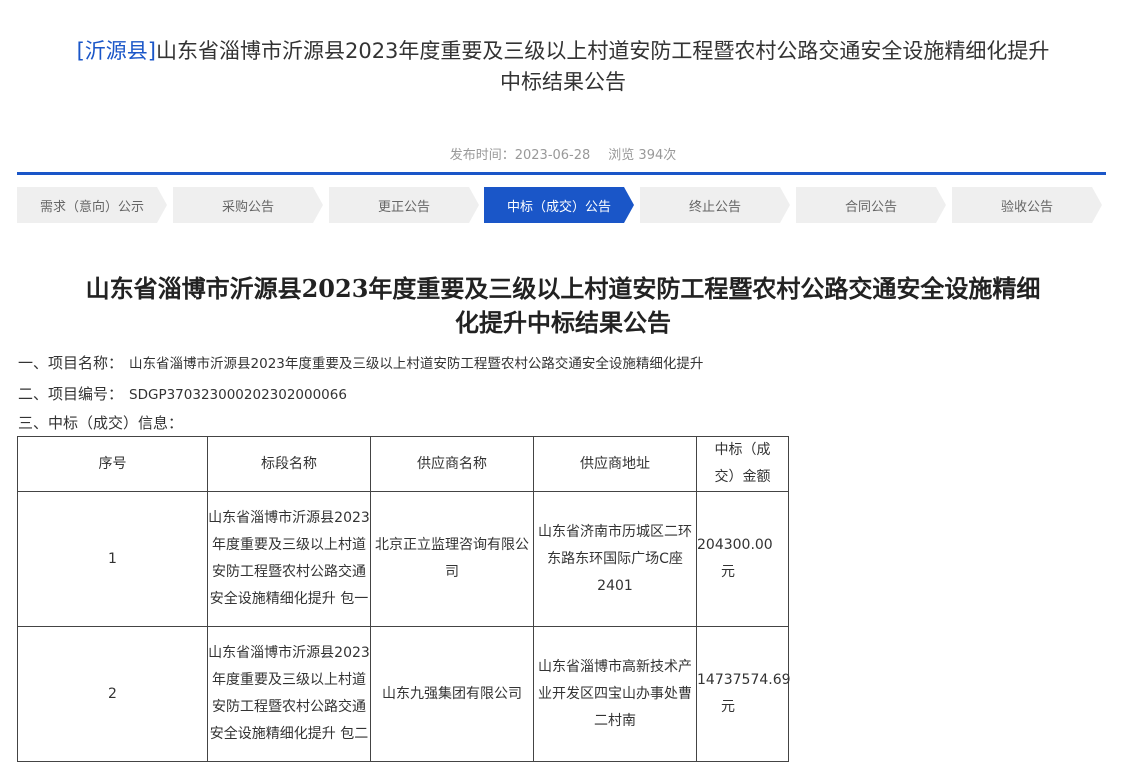 This screenshot has width=1126, height=769. What do you see at coordinates (289, 464) in the screenshot?
I see `header-section-name: 标段名称` at bounding box center [289, 464].